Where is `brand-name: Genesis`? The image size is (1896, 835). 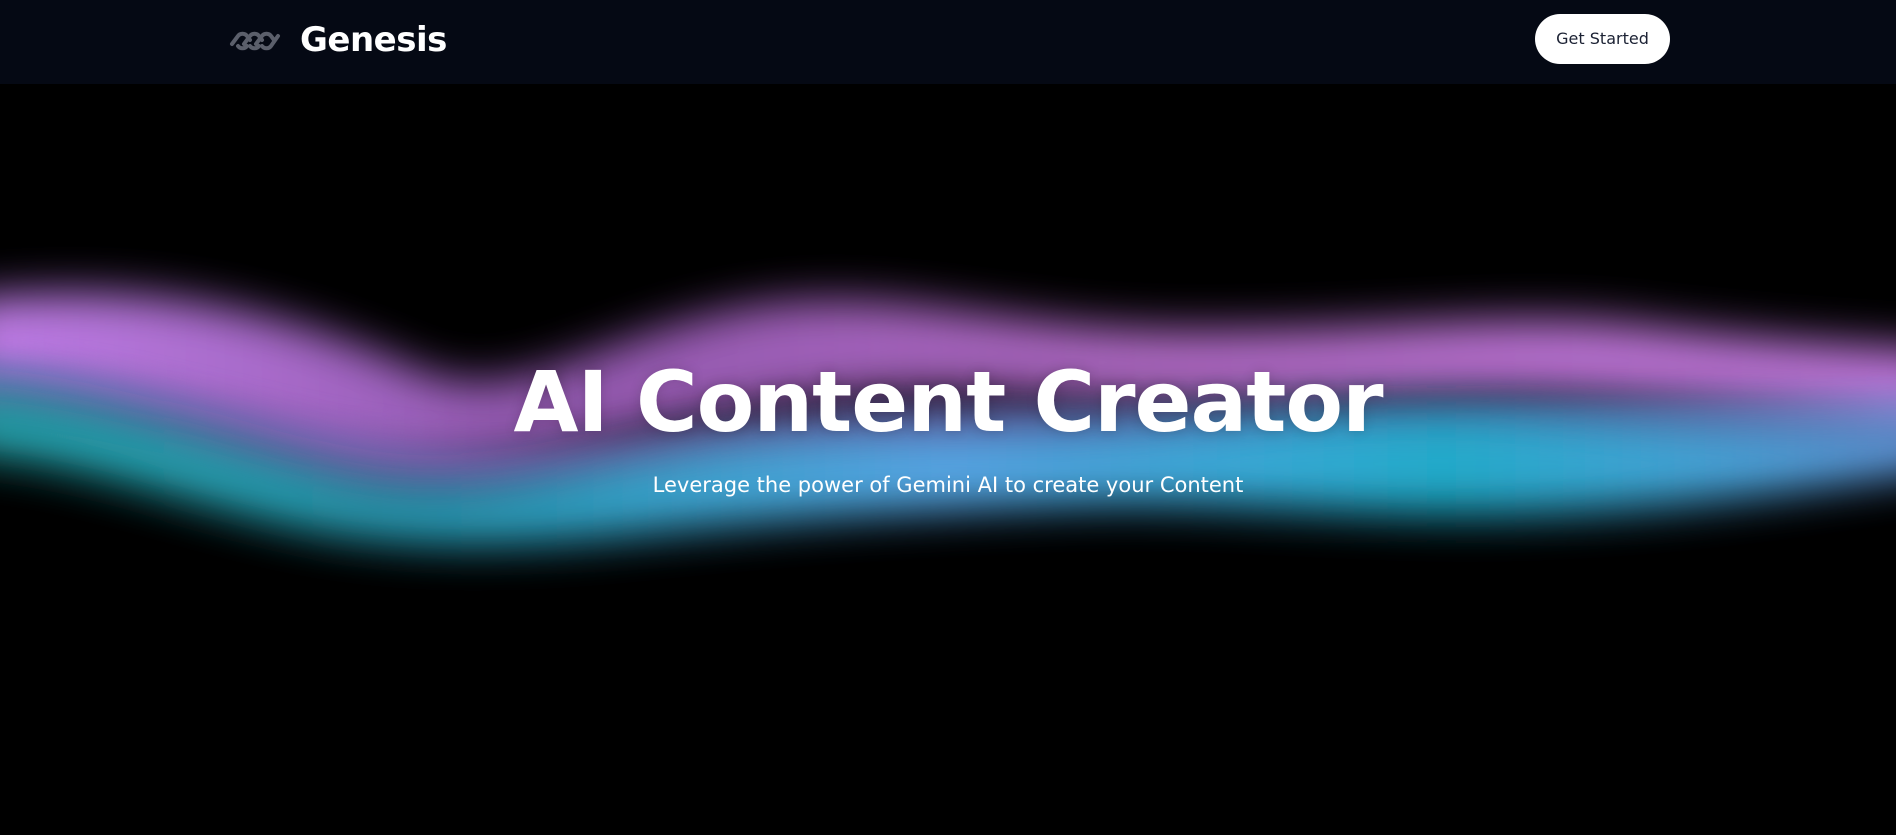 brand-name: Genesis is located at coordinates (373, 40).